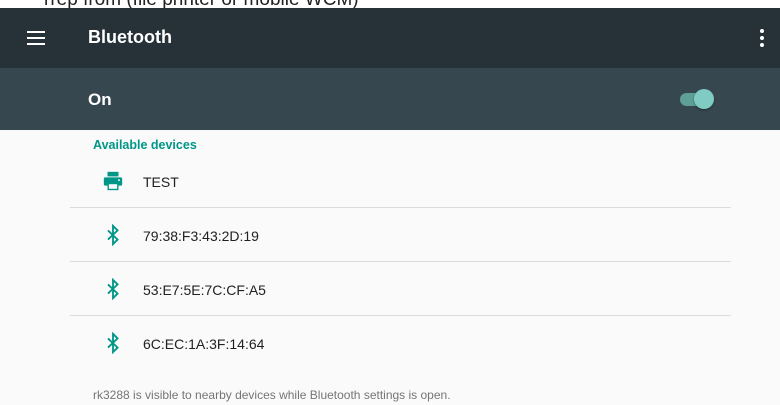  I want to click on device-name: 53:E7:5E:7C:CF:A5, so click(204, 290).